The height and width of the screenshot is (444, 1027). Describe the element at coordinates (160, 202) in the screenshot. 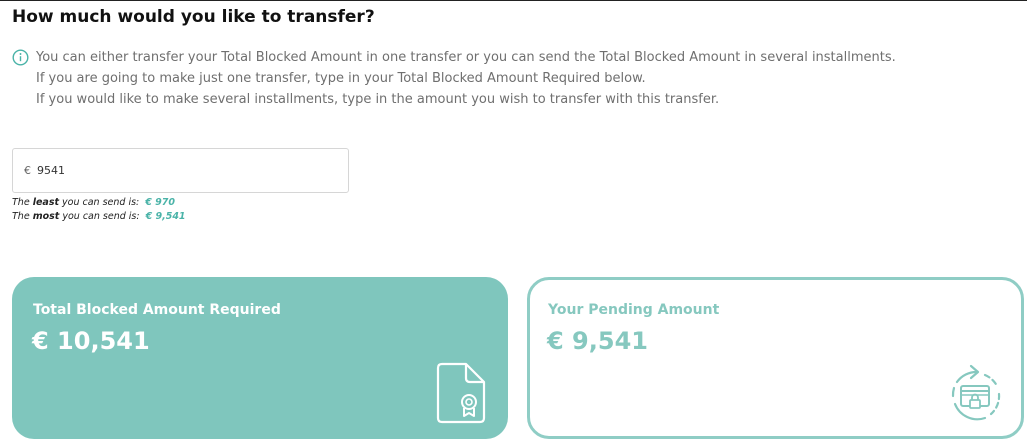

I see `least-amount: € 970` at that location.